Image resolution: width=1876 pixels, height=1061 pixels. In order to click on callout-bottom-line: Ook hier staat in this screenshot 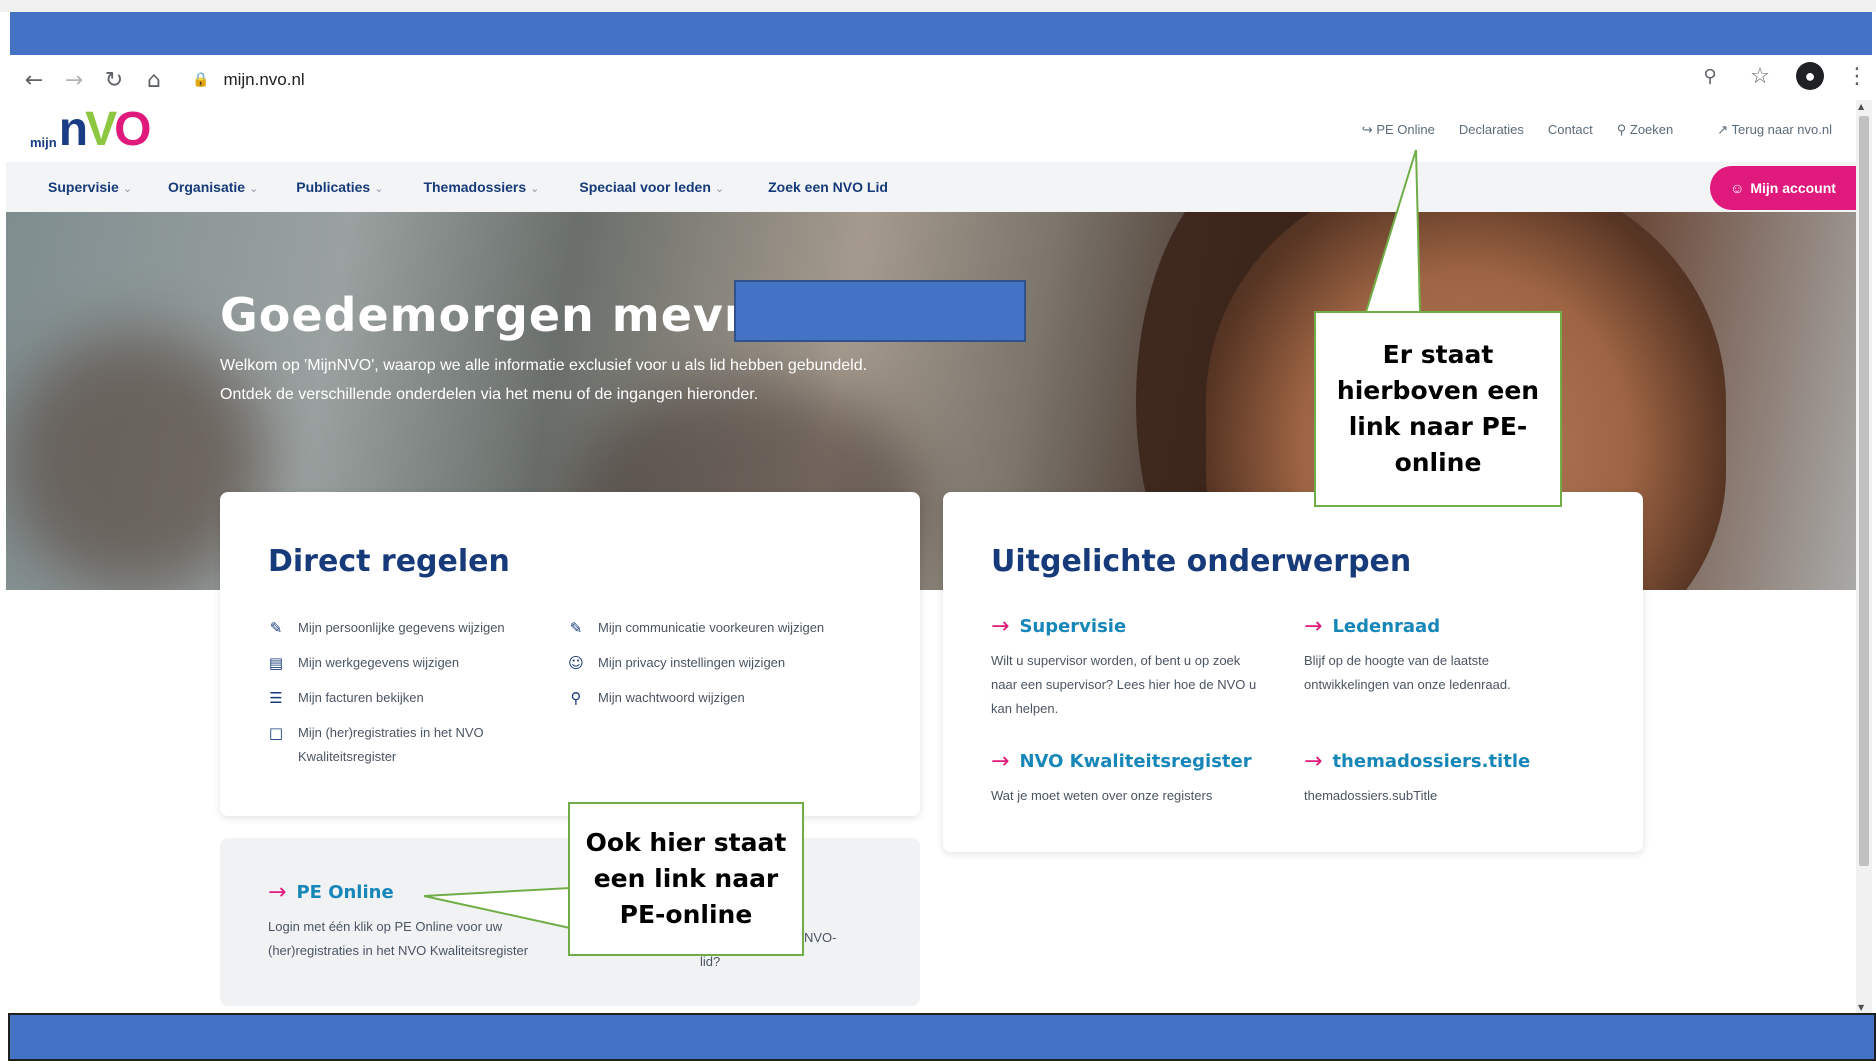, I will do `click(686, 842)`.